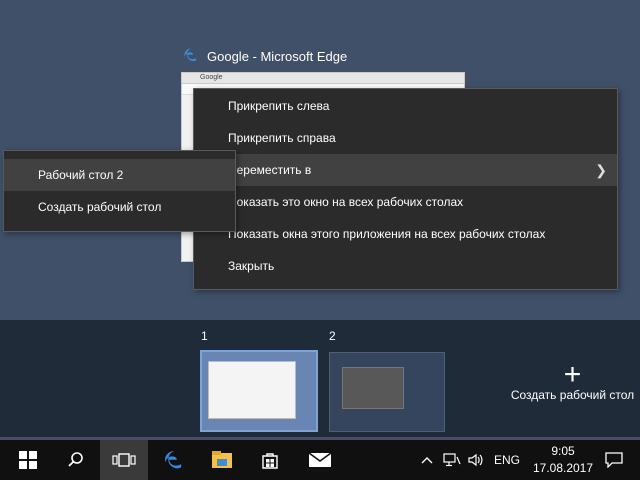 The image size is (640, 480). I want to click on desktop-2-thumbnail, so click(387, 392).